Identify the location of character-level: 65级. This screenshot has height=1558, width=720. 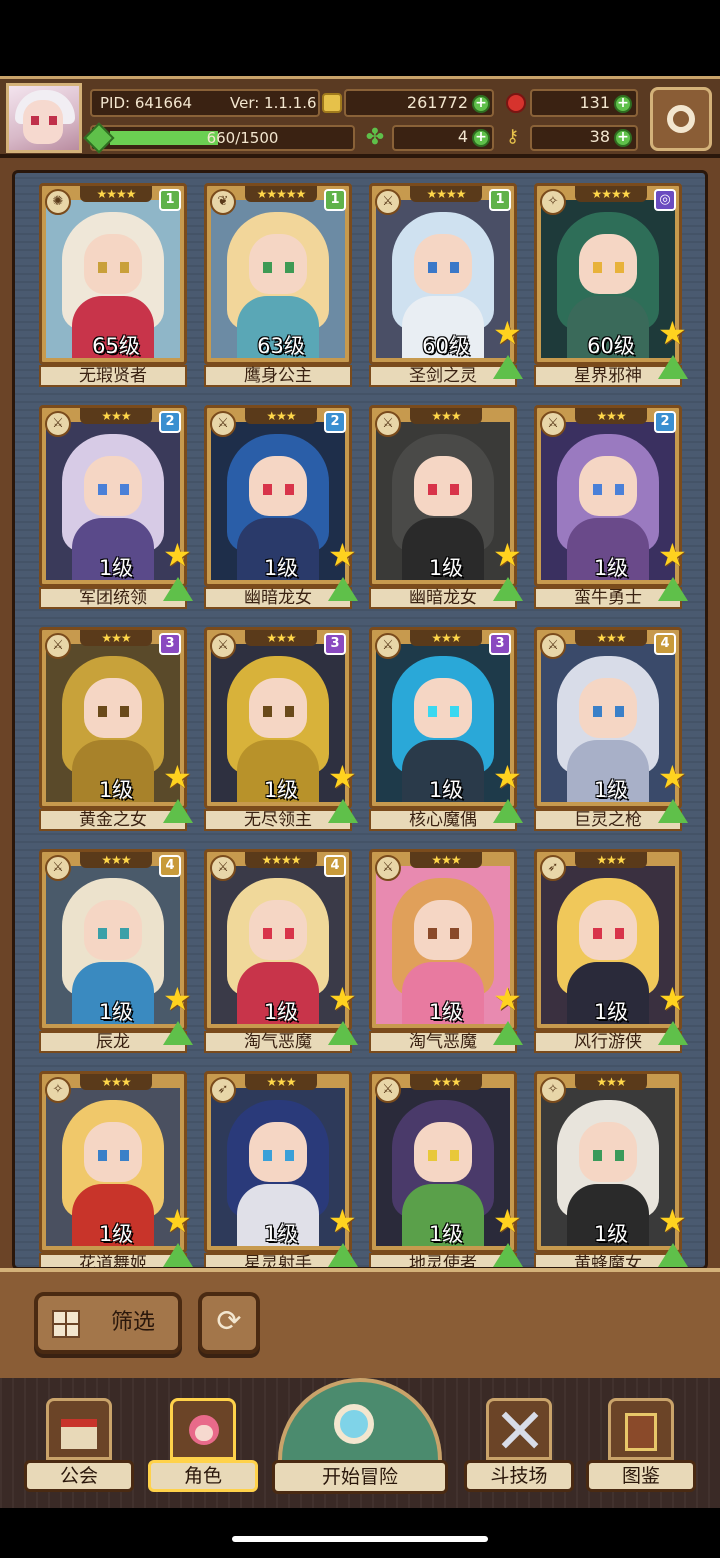
(116, 346).